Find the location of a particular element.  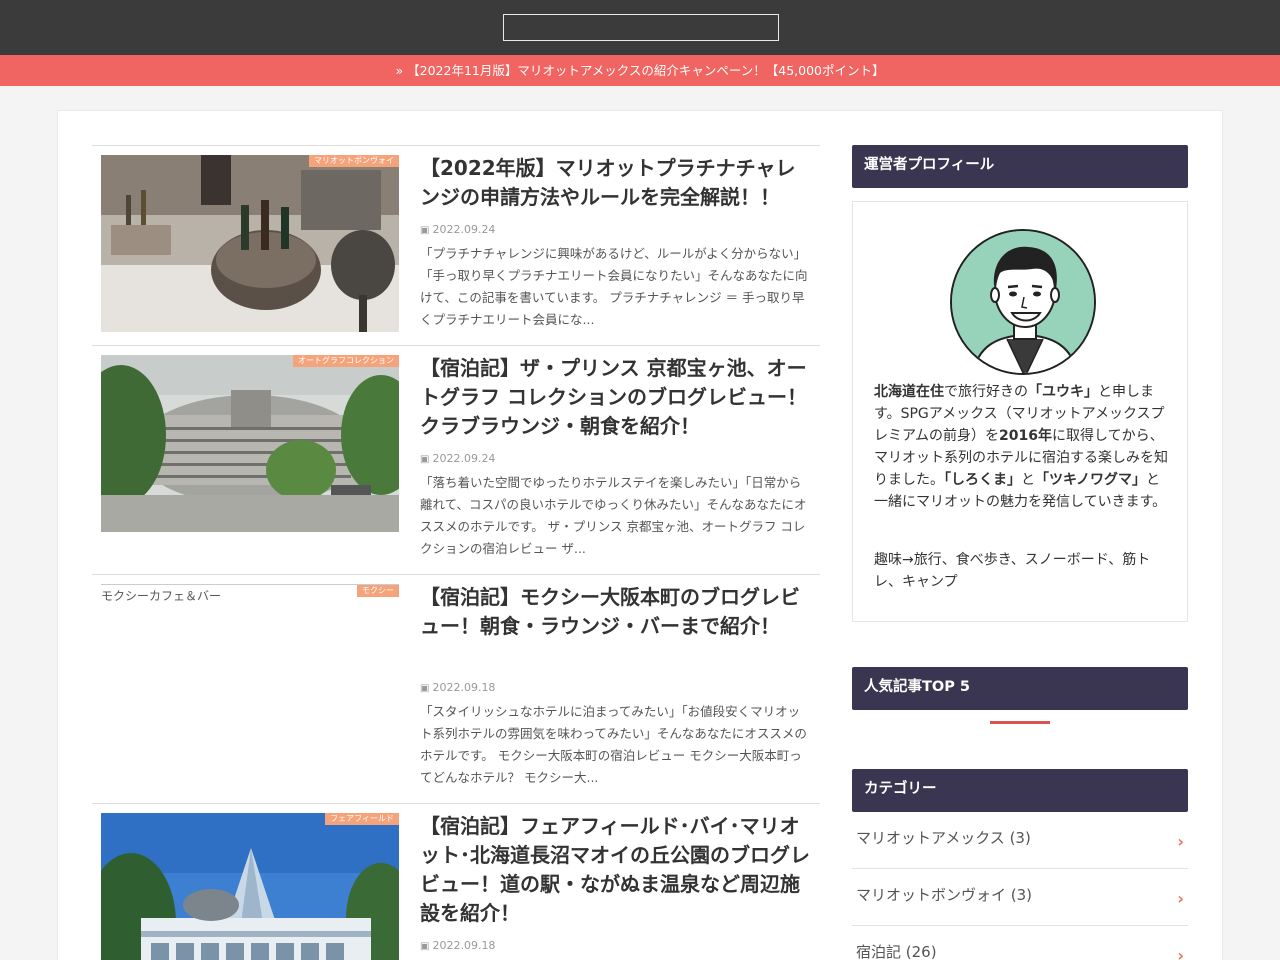

profile-location: 北海道在住 is located at coordinates (909, 392).